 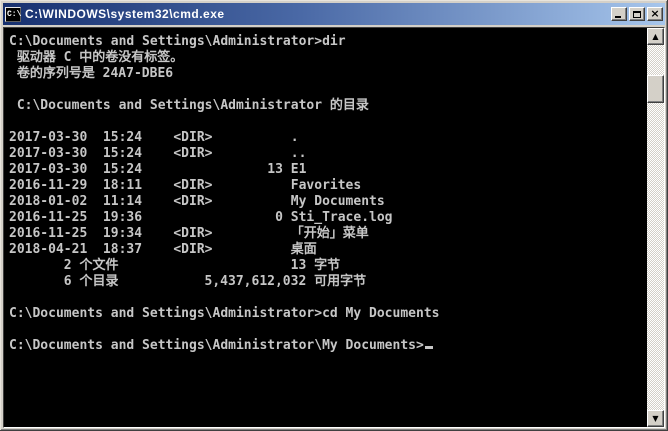 What do you see at coordinates (655, 89) in the screenshot?
I see `scroll-thumb` at bounding box center [655, 89].